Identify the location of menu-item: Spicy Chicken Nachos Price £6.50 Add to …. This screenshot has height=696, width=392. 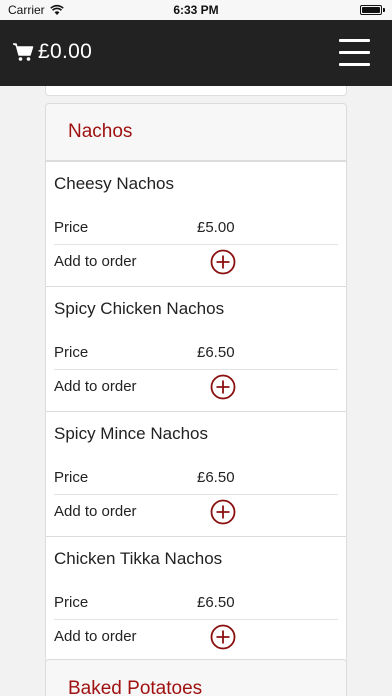
(196, 349).